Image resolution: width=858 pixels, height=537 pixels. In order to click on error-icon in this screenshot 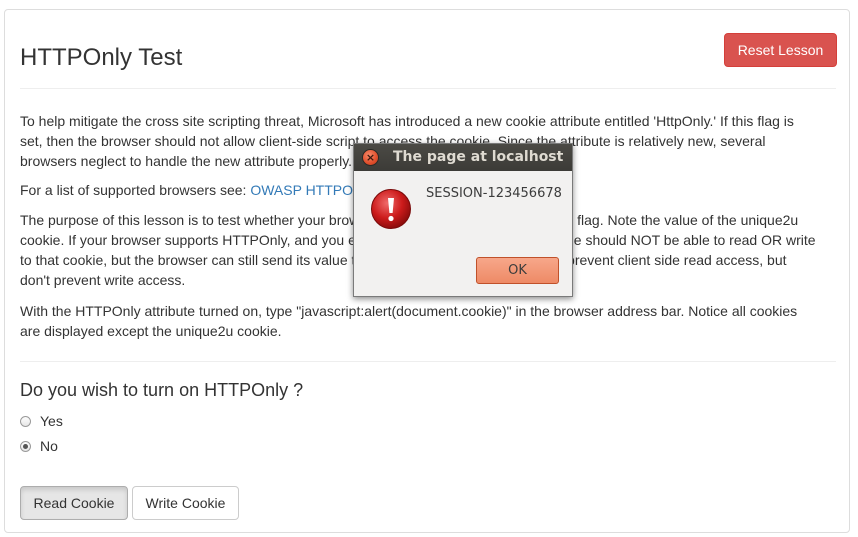, I will do `click(391, 209)`.